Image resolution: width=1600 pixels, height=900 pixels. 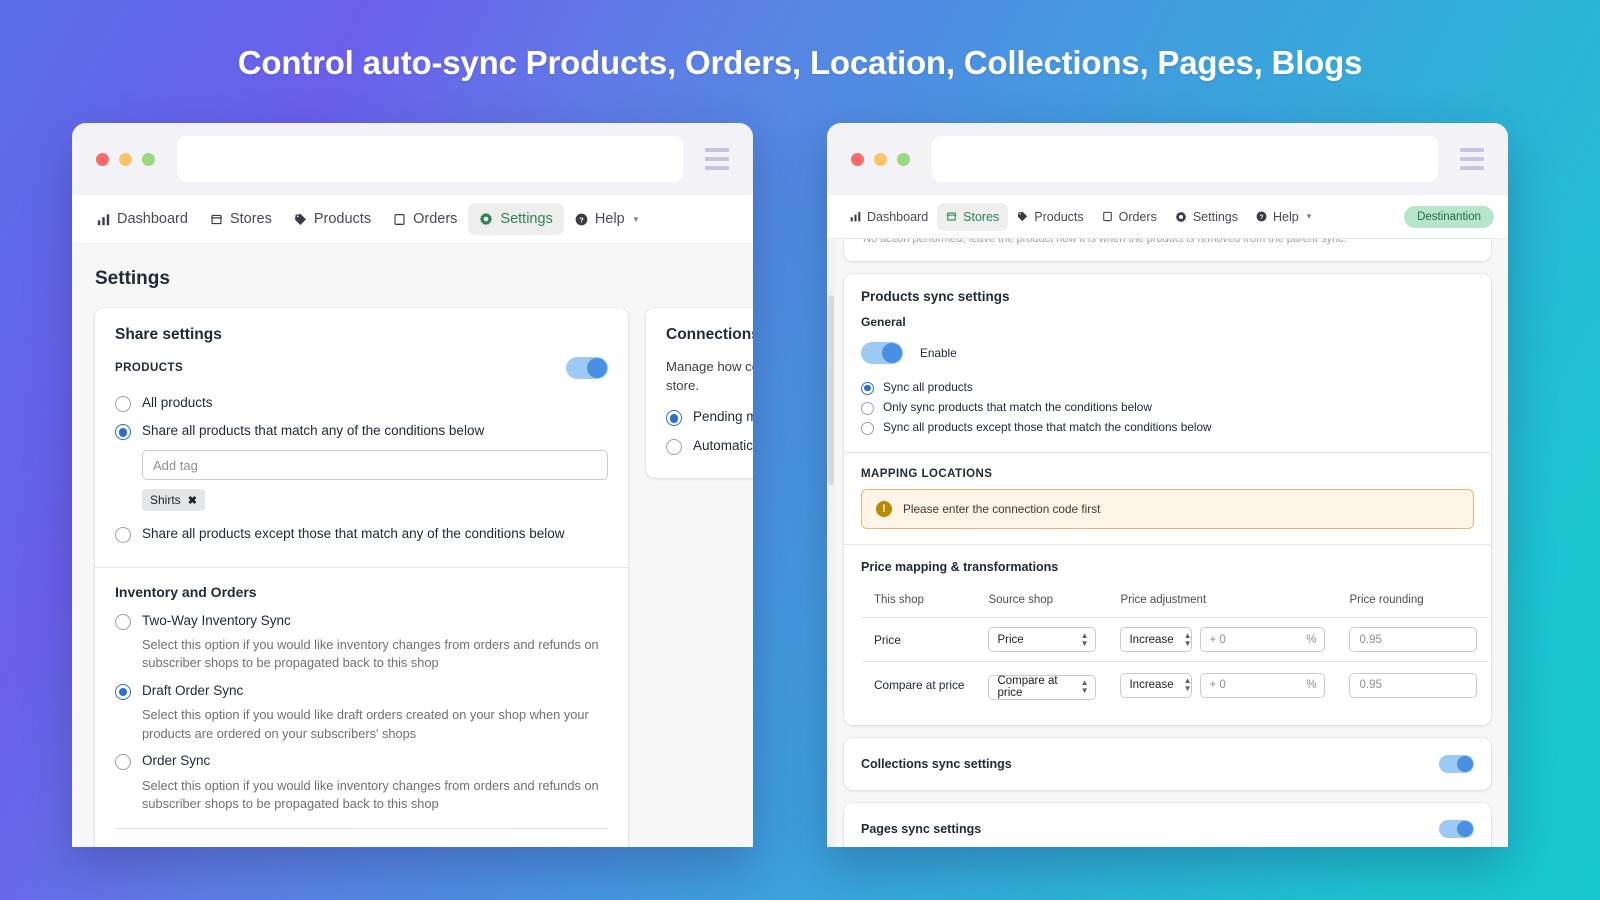 What do you see at coordinates (186, 591) in the screenshot?
I see `inventory-and-orders-title: Inventory and Orders` at bounding box center [186, 591].